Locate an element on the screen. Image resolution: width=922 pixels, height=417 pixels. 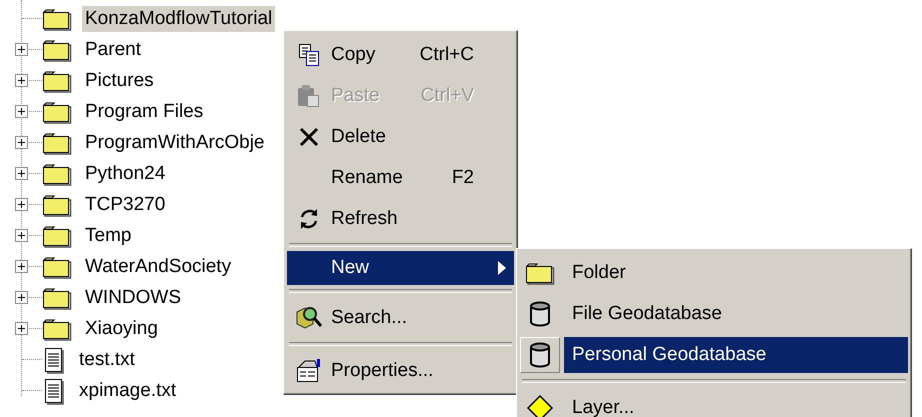
tree-item: Python24 is located at coordinates (125, 173).